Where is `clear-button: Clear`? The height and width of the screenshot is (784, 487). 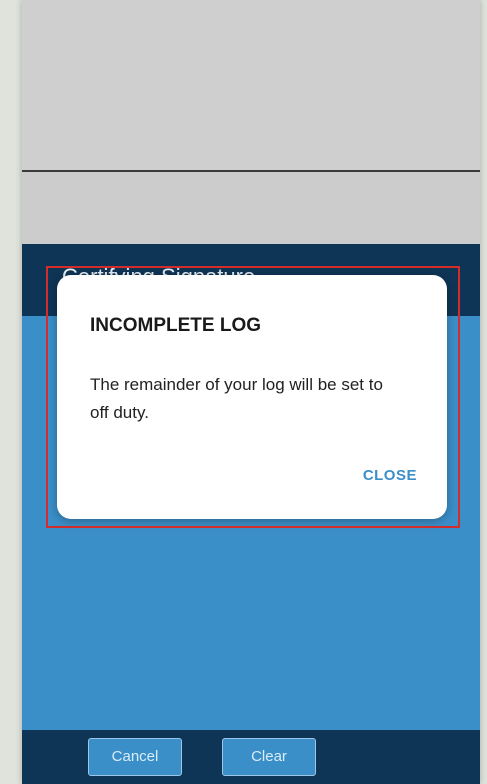 clear-button: Clear is located at coordinates (269, 757).